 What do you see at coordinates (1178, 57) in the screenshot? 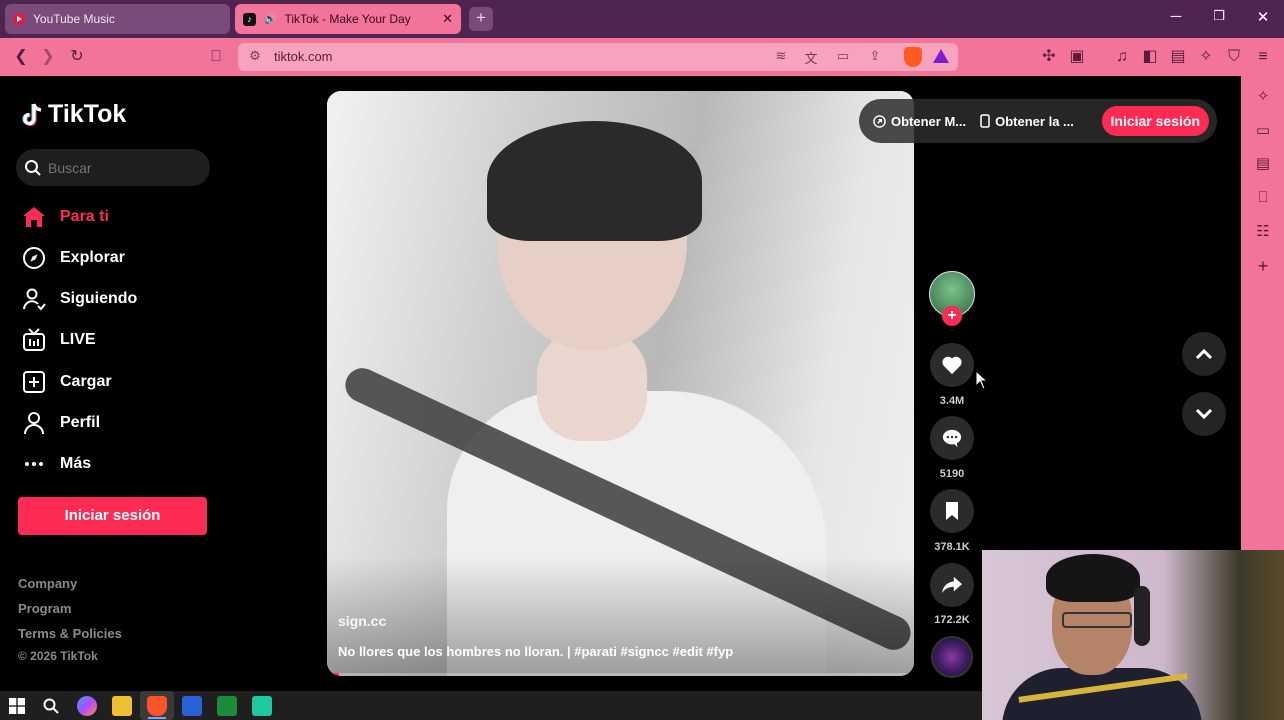
I see `wallet-icon: ▤` at bounding box center [1178, 57].